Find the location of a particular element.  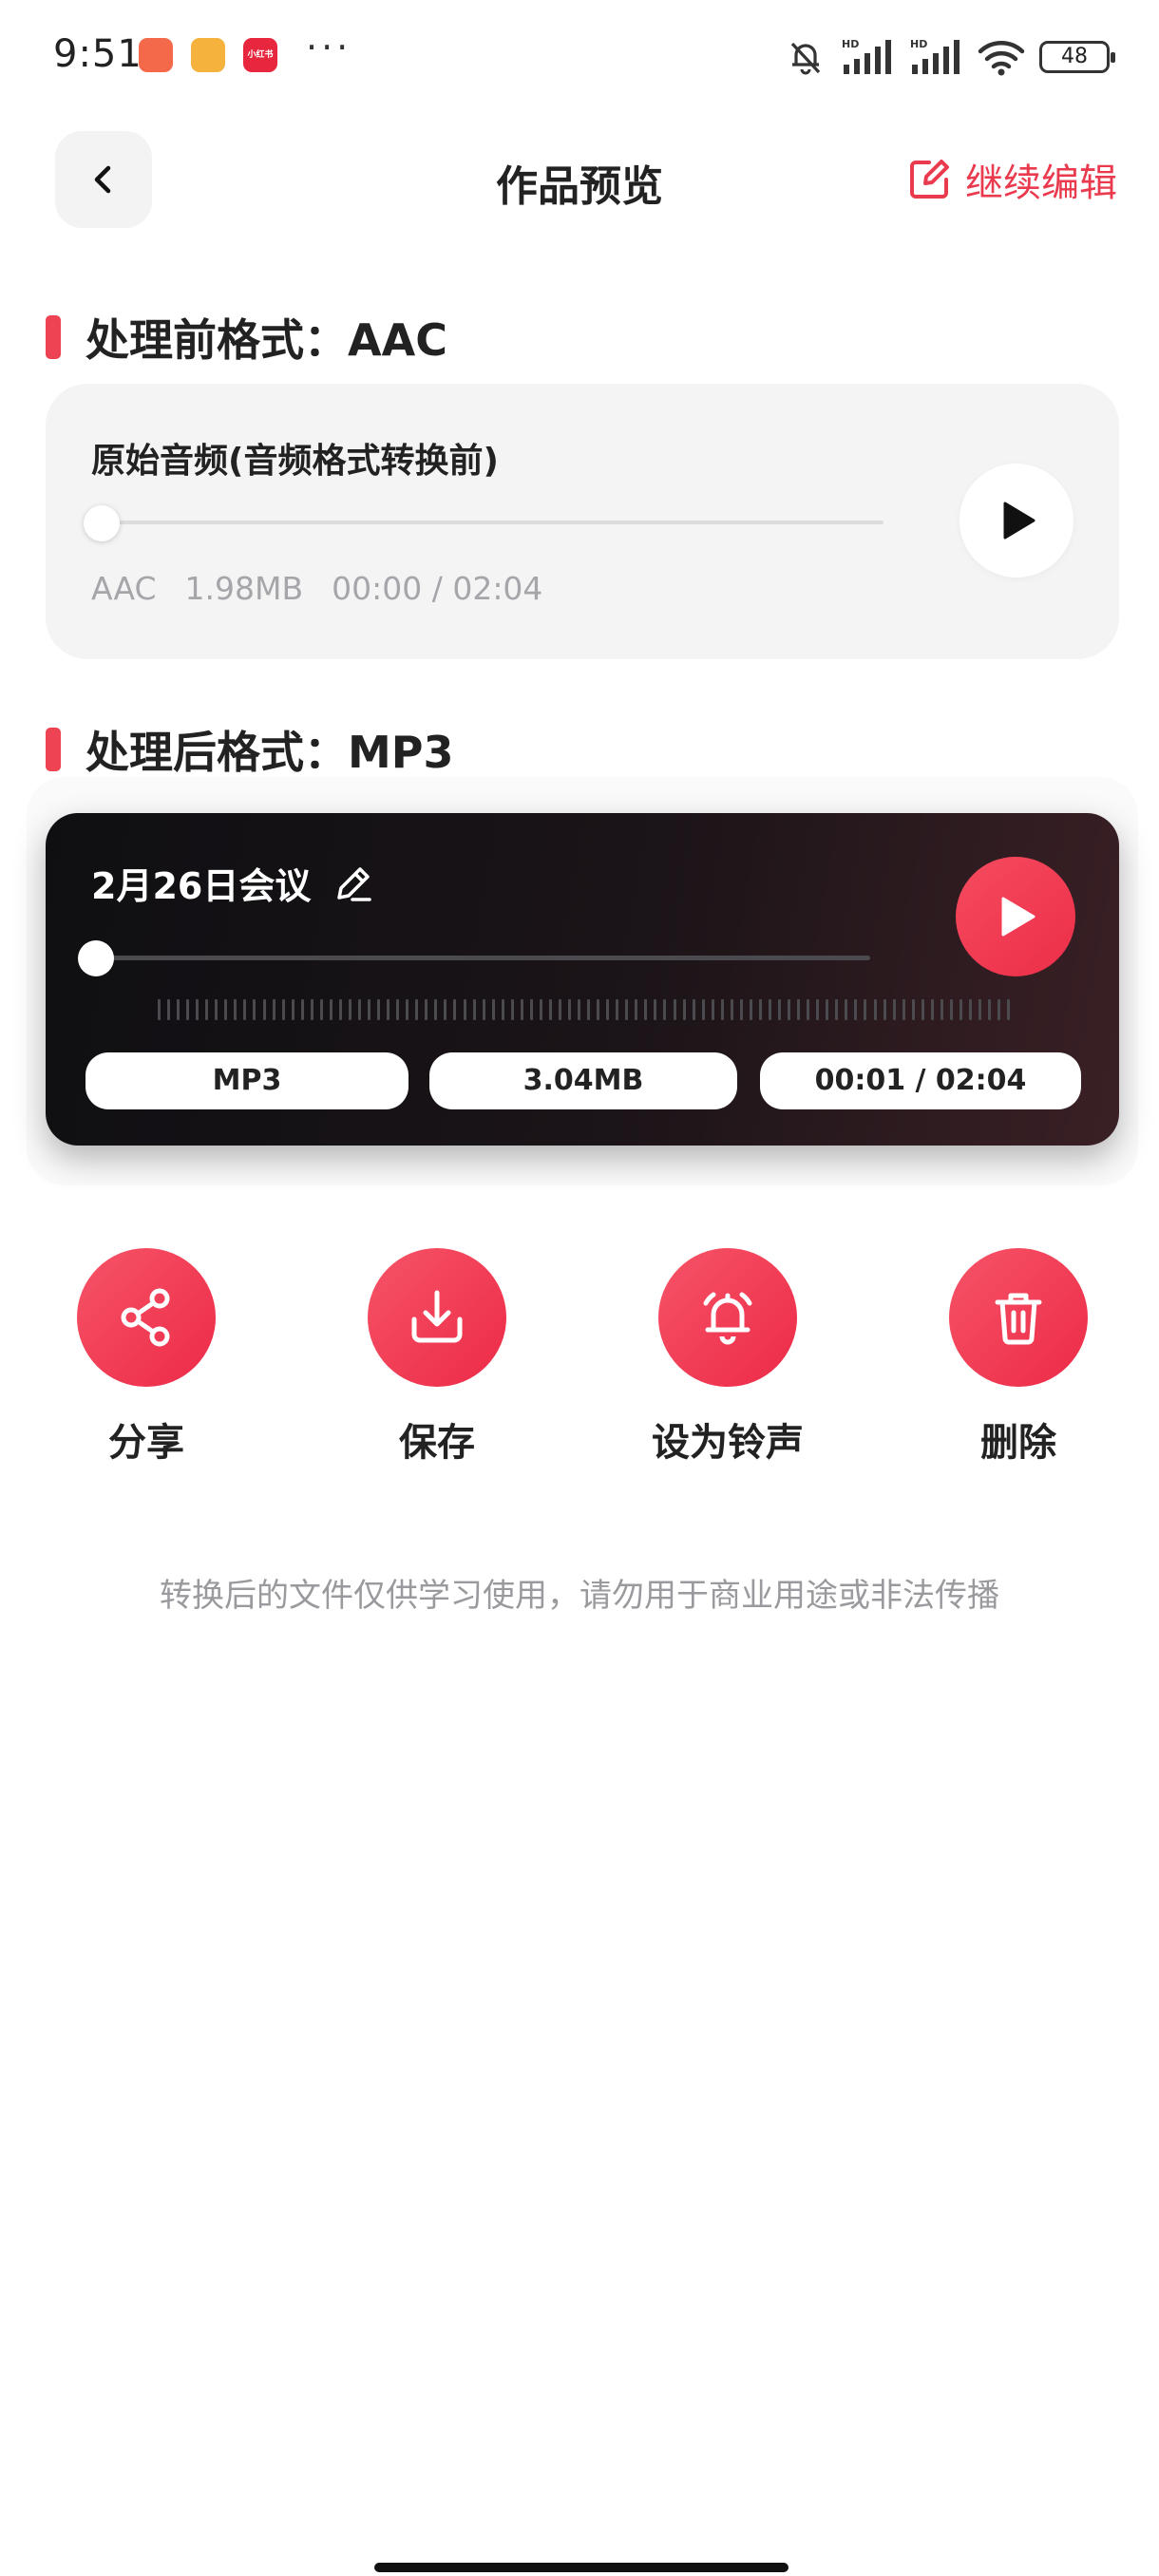

status-indicators: HD HD 48 is located at coordinates (950, 57).